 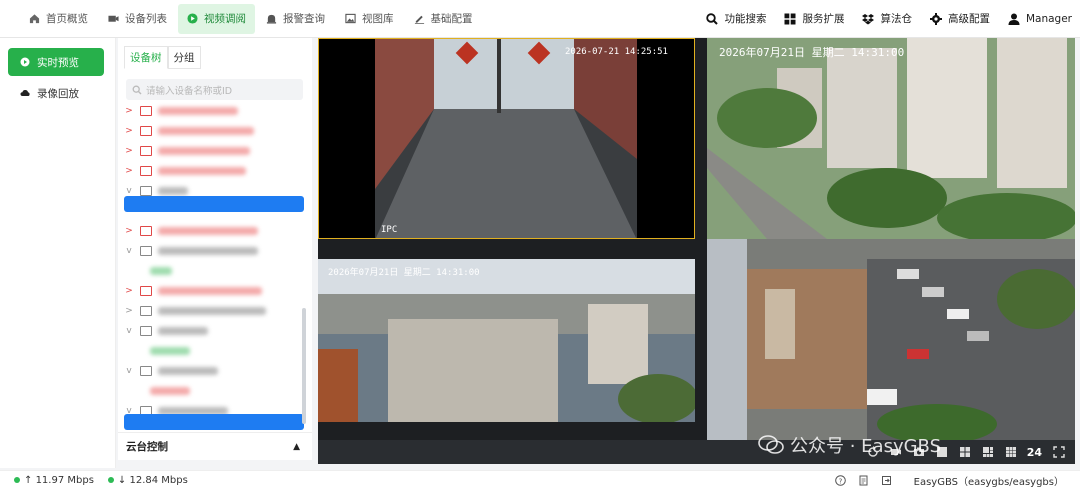 What do you see at coordinates (34, 19) in the screenshot?
I see `home-icon` at bounding box center [34, 19].